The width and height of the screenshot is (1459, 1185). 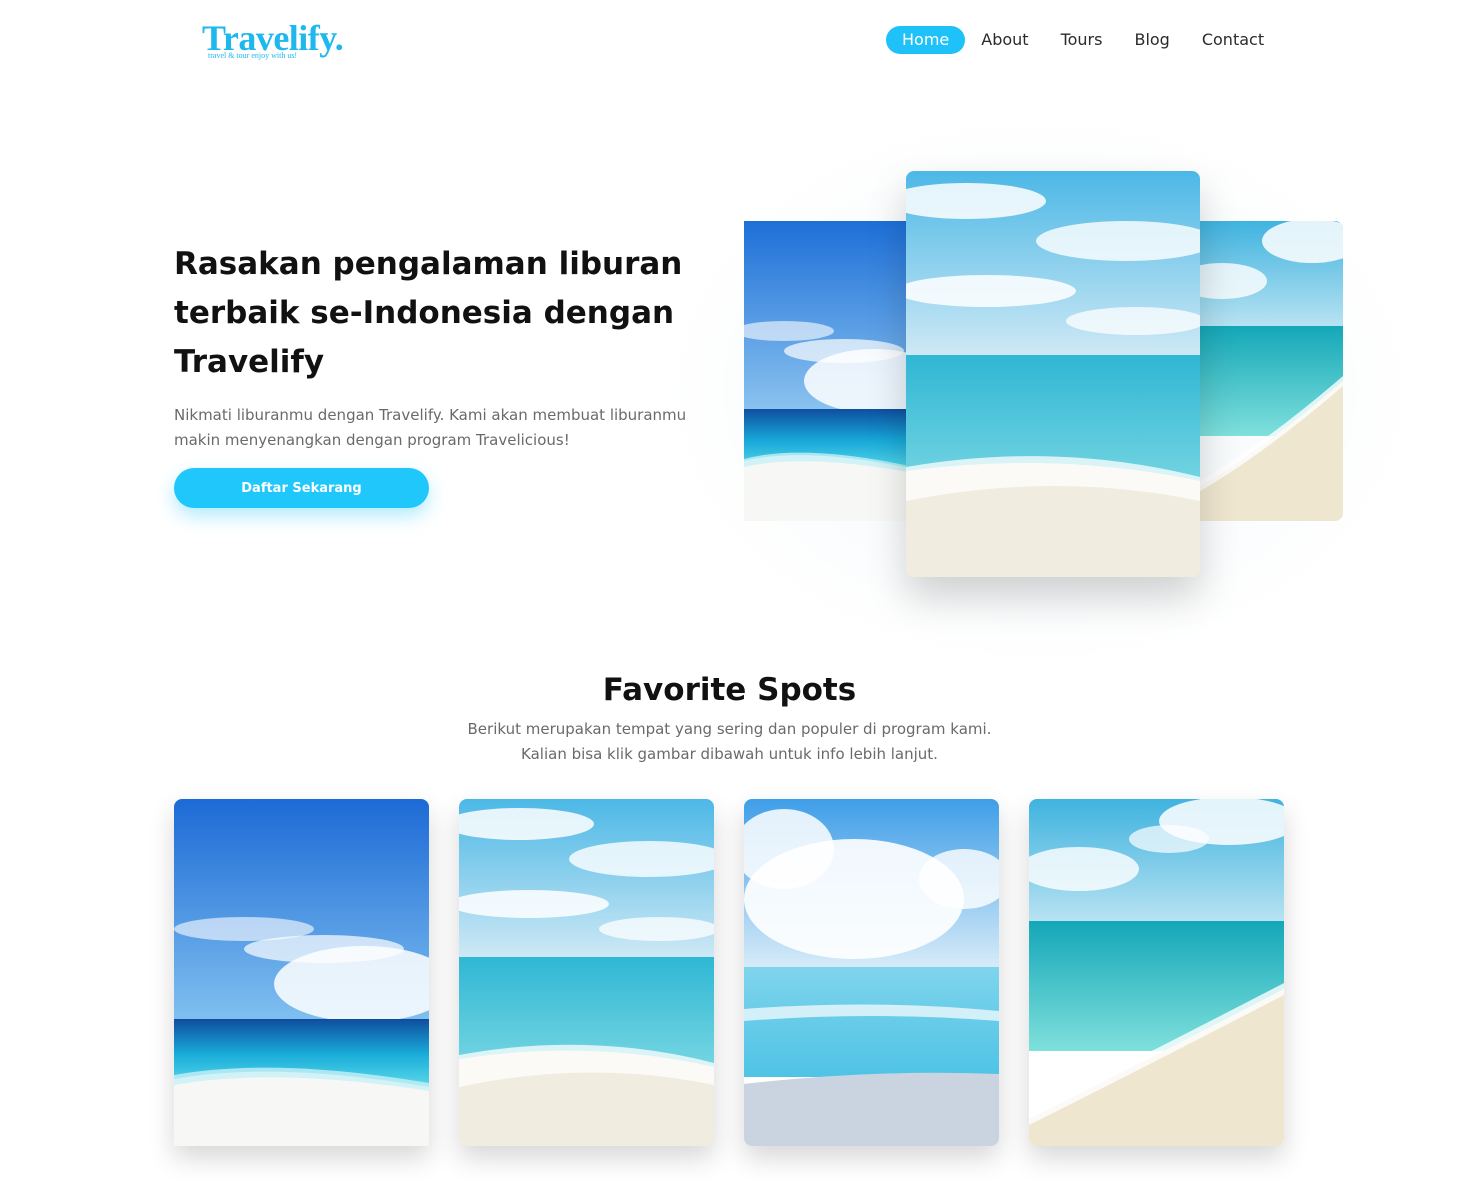 What do you see at coordinates (1233, 40) in the screenshot?
I see `nav-contact-link: Contact` at bounding box center [1233, 40].